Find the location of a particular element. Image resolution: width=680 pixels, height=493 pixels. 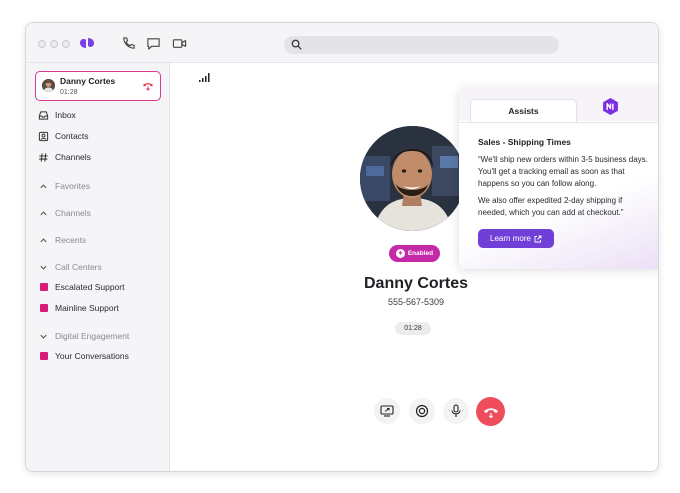

section-call-centers: Call Centers is located at coordinates (70, 267).